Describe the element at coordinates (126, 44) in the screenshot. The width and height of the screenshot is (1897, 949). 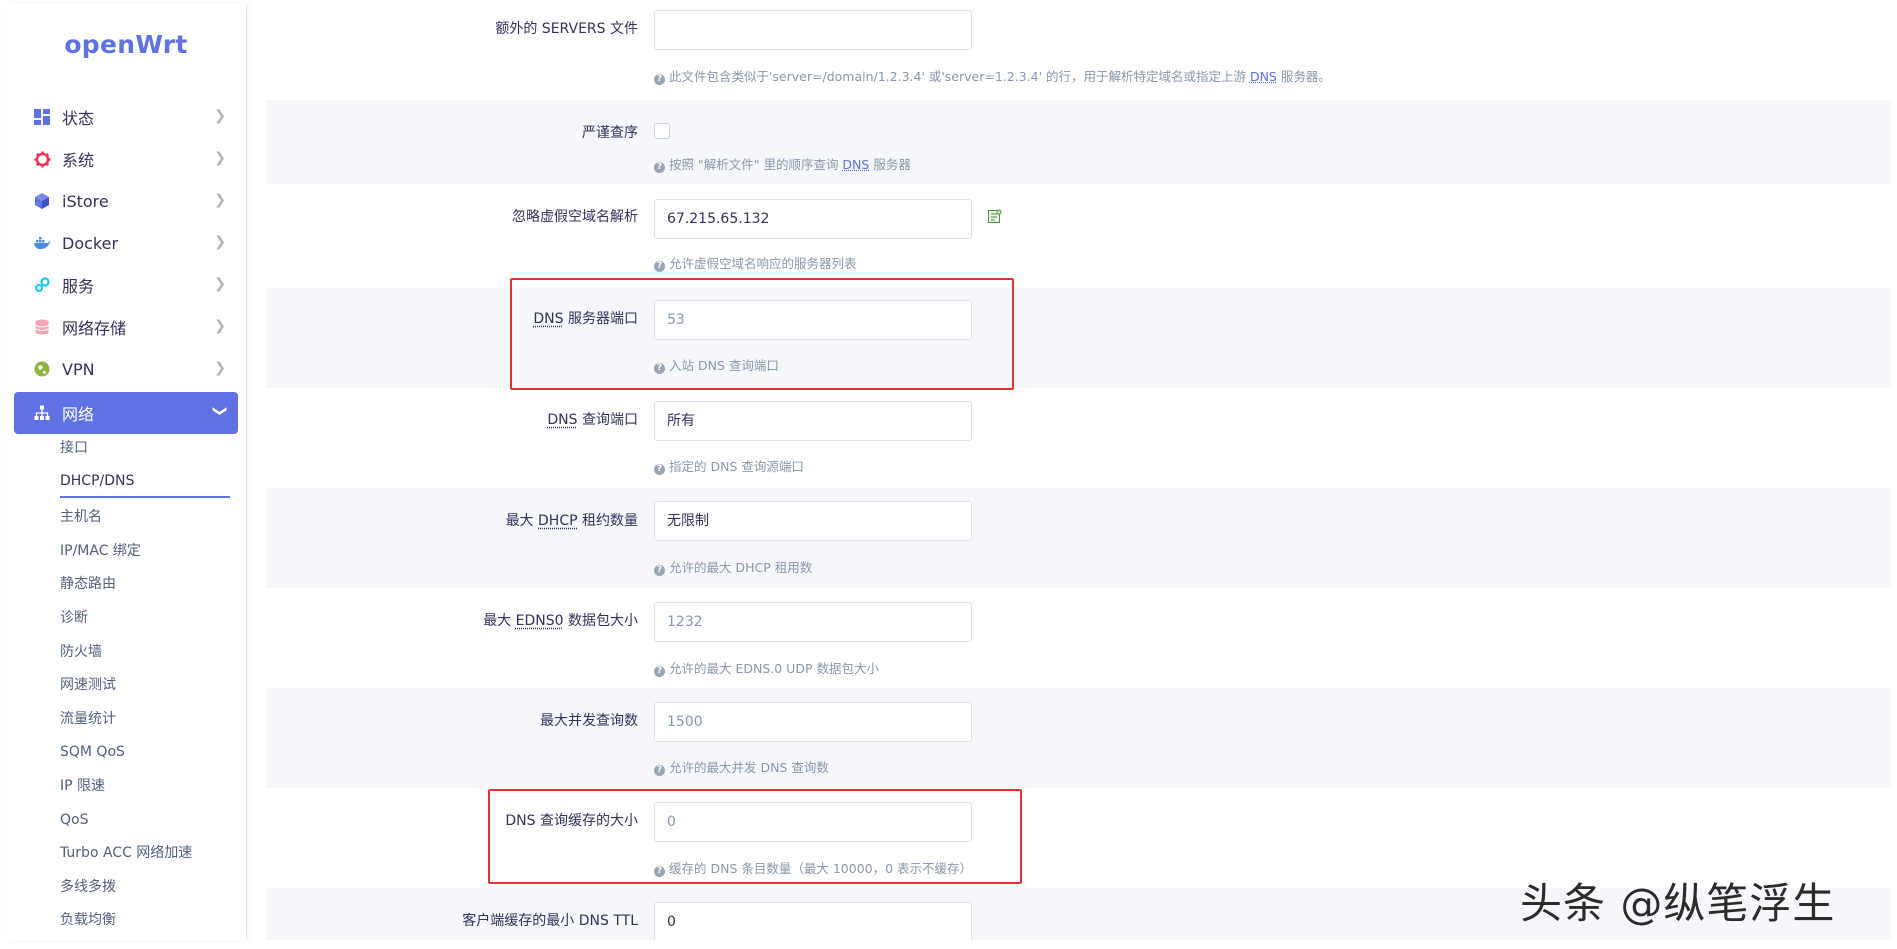
I see `app-logo: openWrt` at that location.